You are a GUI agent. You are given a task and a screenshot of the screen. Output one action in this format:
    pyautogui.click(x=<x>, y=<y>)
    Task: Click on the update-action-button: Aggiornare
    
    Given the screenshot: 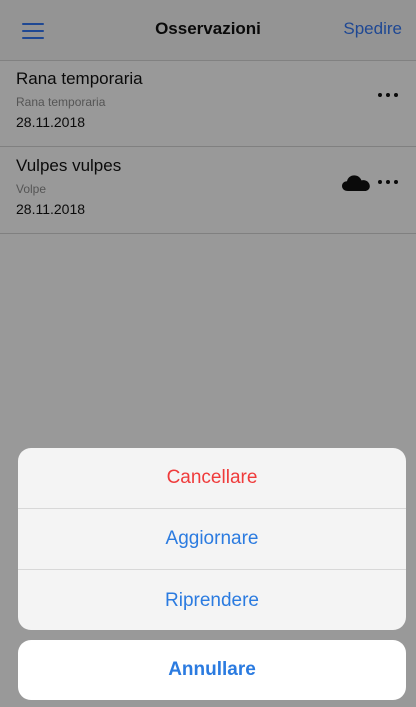 What is the action you would take?
    pyautogui.click(x=212, y=539)
    